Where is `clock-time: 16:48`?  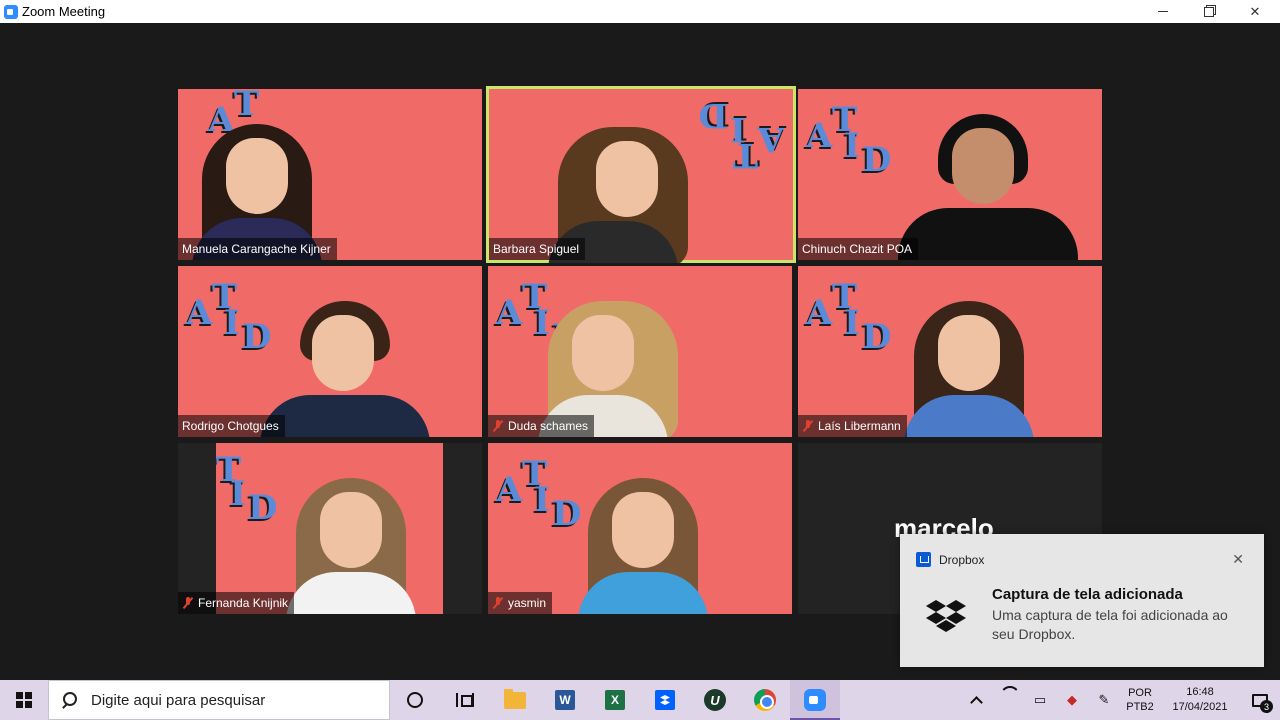 clock-time: 16:48 is located at coordinates (1200, 692).